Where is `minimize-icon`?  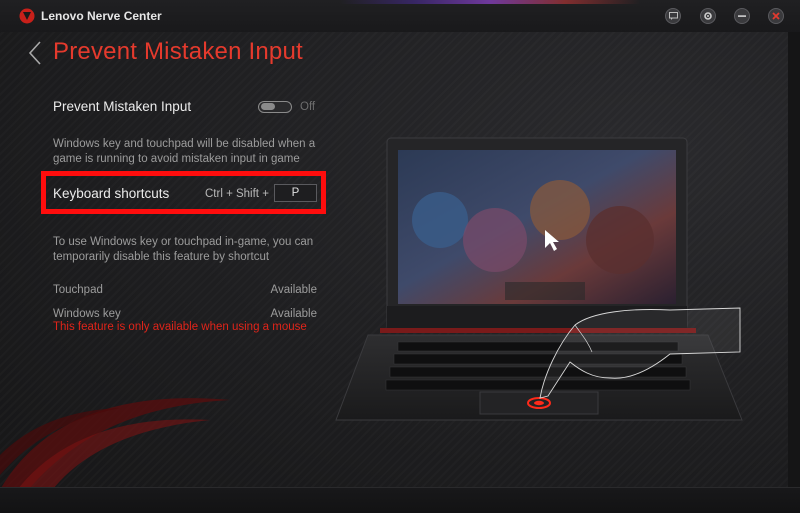 minimize-icon is located at coordinates (742, 16).